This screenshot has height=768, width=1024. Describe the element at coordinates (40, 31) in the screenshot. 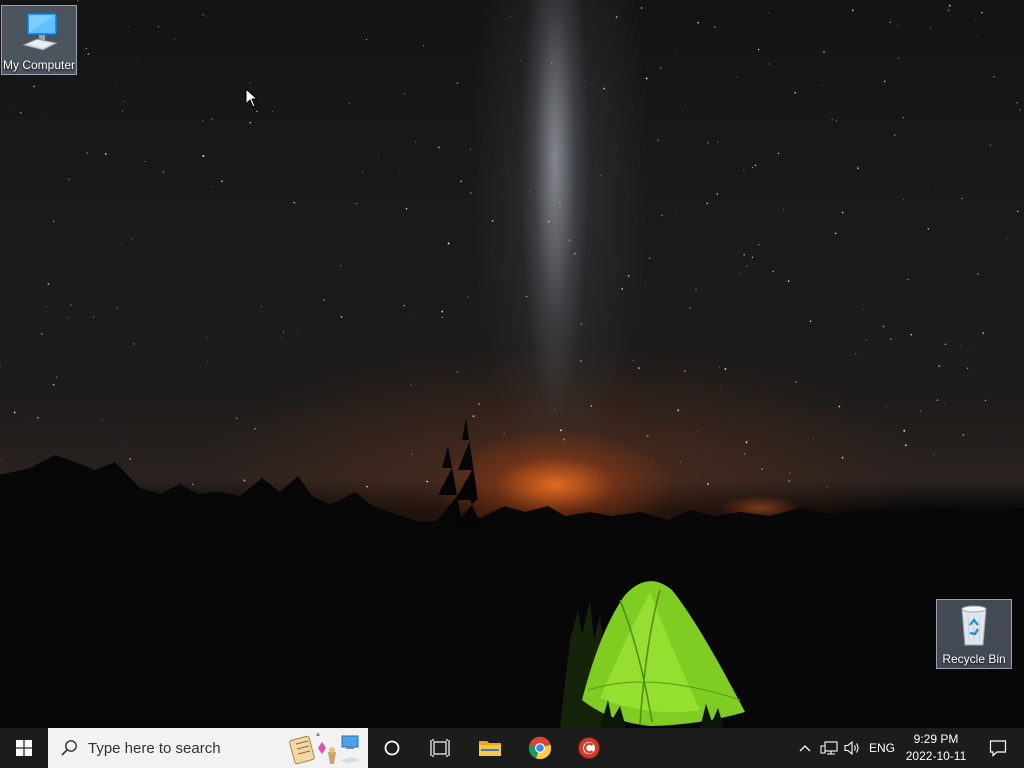

I see `computer-icon` at that location.